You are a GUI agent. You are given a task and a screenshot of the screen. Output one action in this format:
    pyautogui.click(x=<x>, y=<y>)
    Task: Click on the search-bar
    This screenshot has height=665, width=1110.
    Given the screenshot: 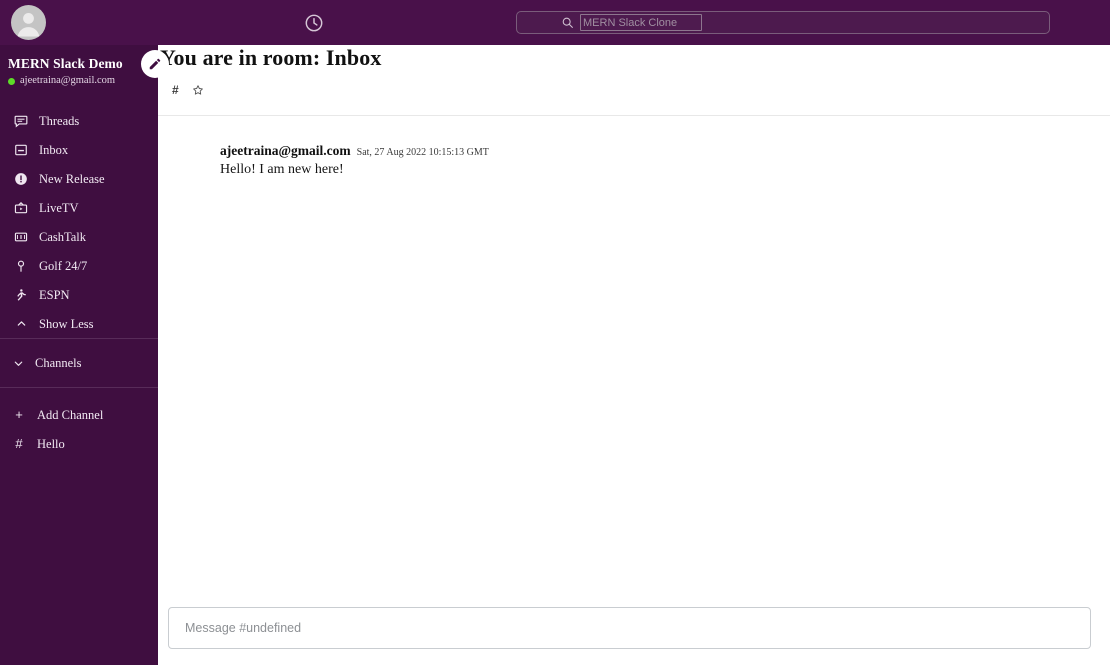 What is the action you would take?
    pyautogui.click(x=783, y=22)
    